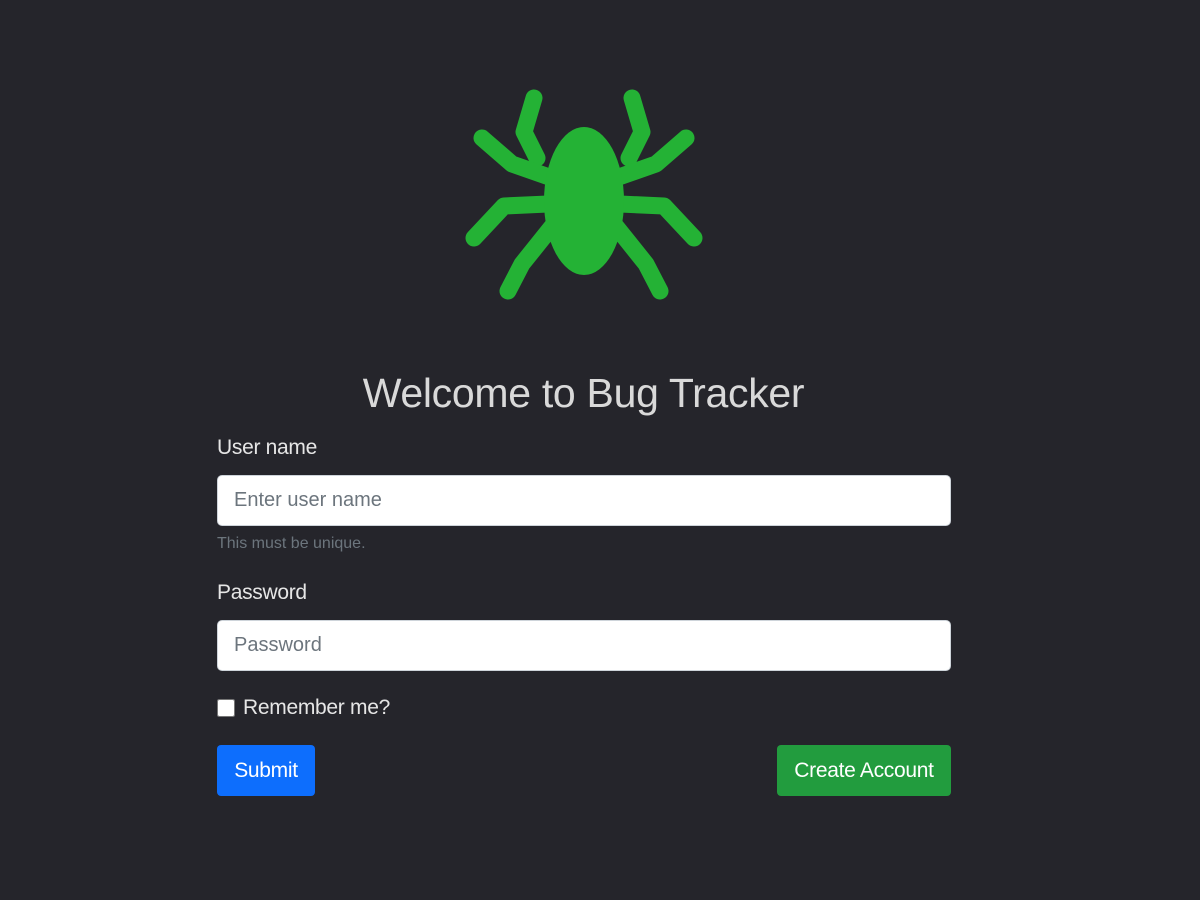 The image size is (1200, 900). What do you see at coordinates (316, 708) in the screenshot?
I see `remember-me-label: Remember me?` at bounding box center [316, 708].